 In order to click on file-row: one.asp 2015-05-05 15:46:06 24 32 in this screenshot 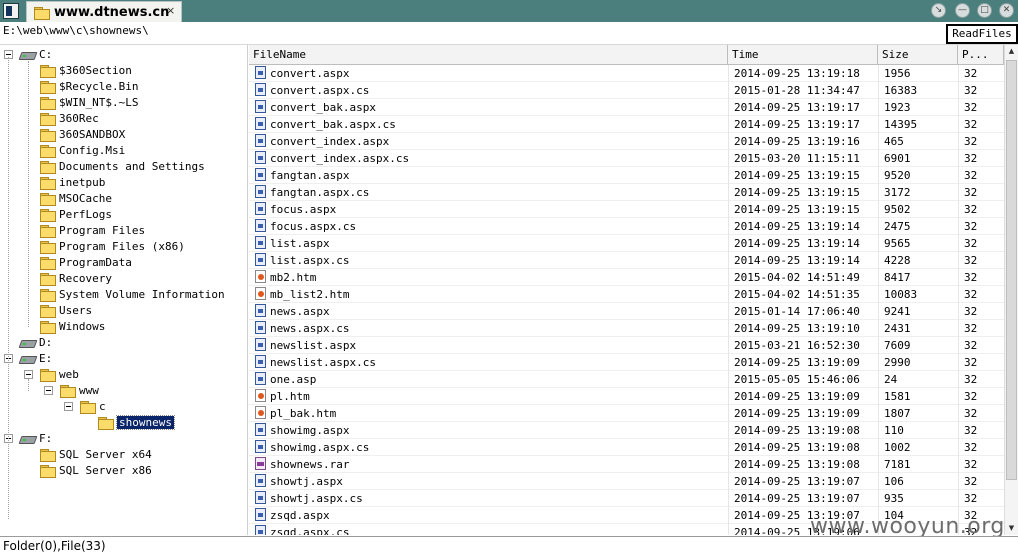, I will do `click(626, 379)`.